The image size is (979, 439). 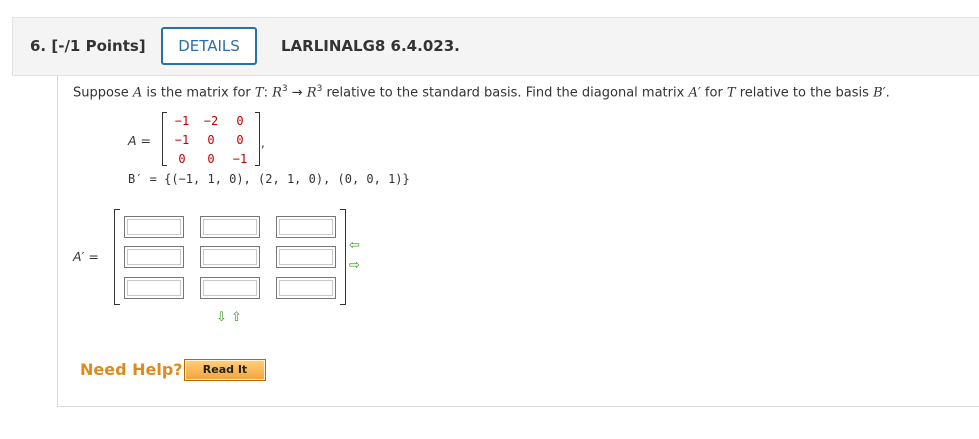 What do you see at coordinates (269, 179) in the screenshot?
I see `basis-b-prime: B′ = {(−1, 1, 0), (2, 1, 0), (0, 0, 1)}` at bounding box center [269, 179].